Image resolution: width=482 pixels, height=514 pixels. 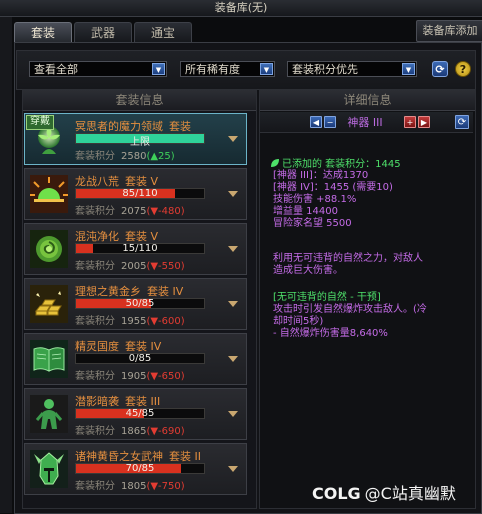 I want to click on set-list-item: 龙战八荒 套装 V 85/110 套装积分 2075(▼-480), so click(x=135, y=194).